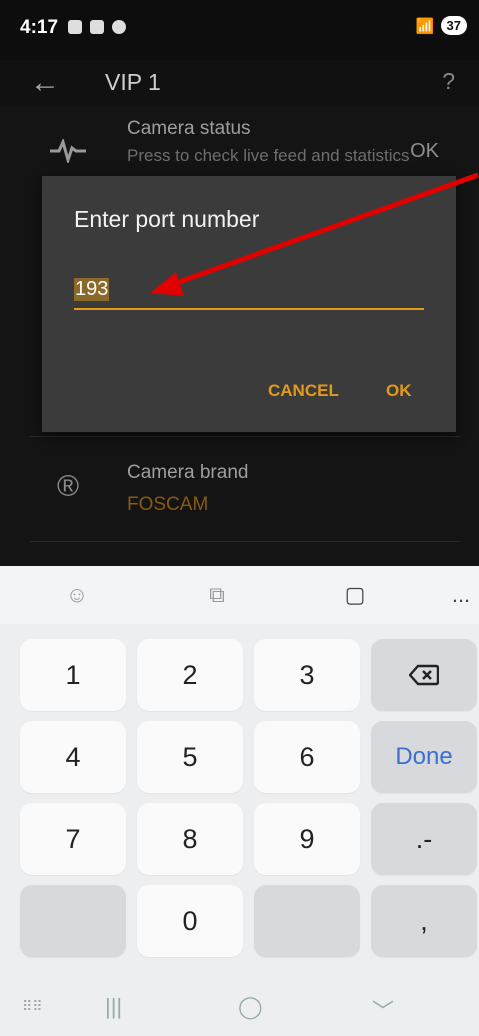  I want to click on pulse-icon, so click(68, 154).